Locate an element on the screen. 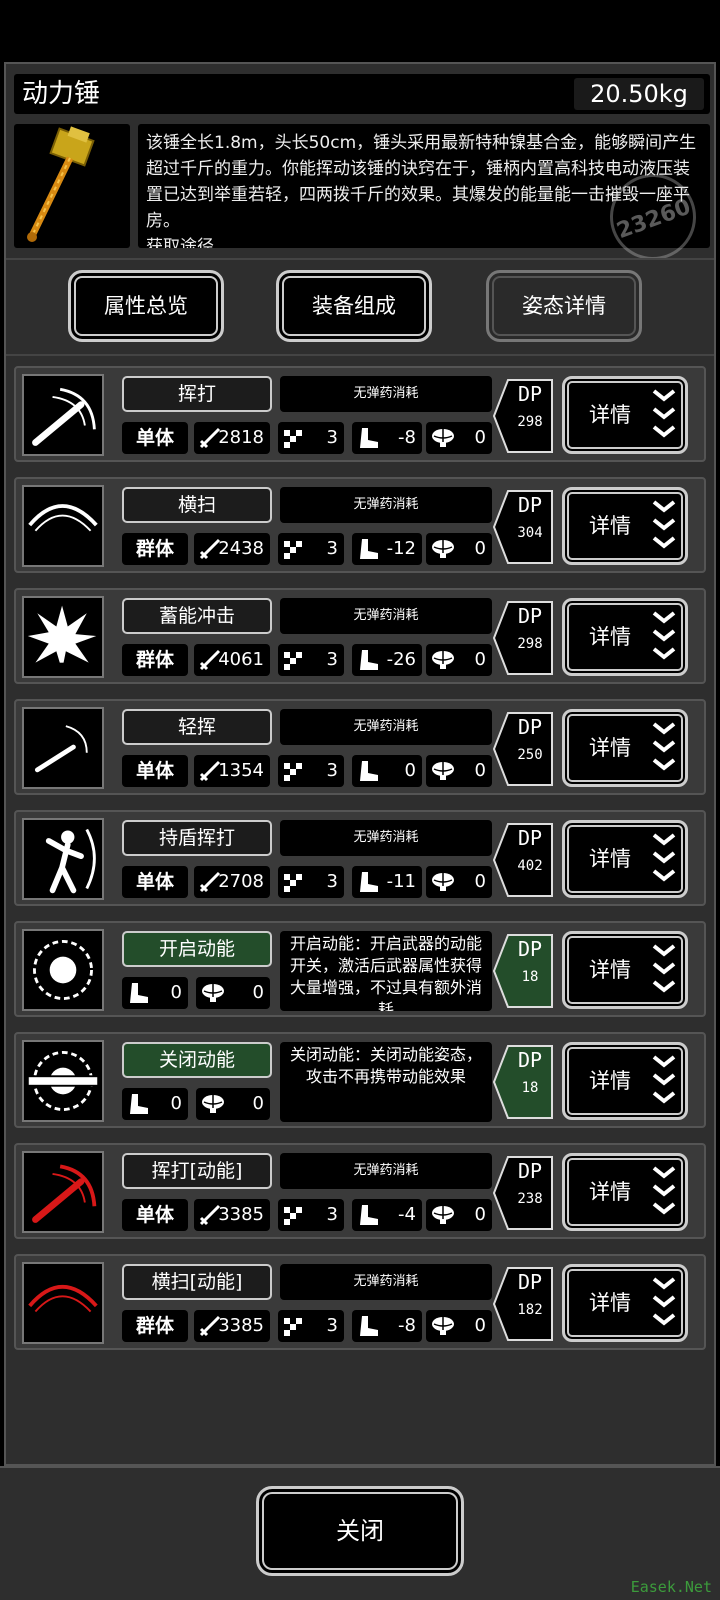 The width and height of the screenshot is (720, 1600). skill-name: 挥打 is located at coordinates (197, 394).